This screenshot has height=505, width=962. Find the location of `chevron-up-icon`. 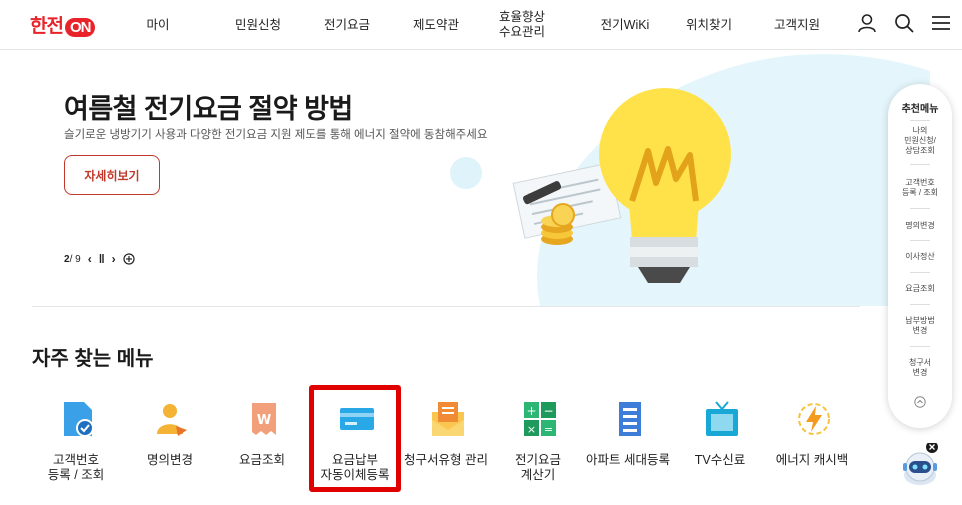

chevron-up-icon is located at coordinates (920, 402).